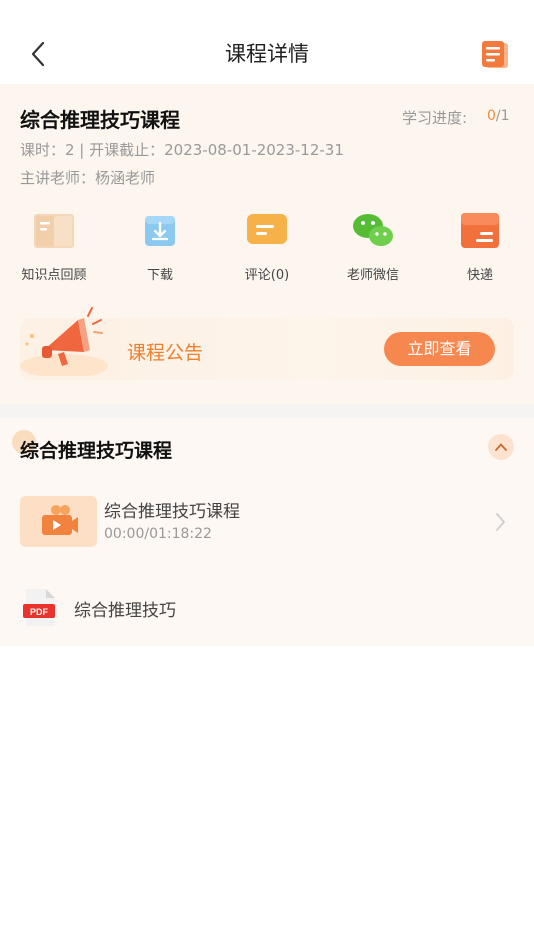 This screenshot has height=950, width=534. I want to click on document-button, so click(495, 55).